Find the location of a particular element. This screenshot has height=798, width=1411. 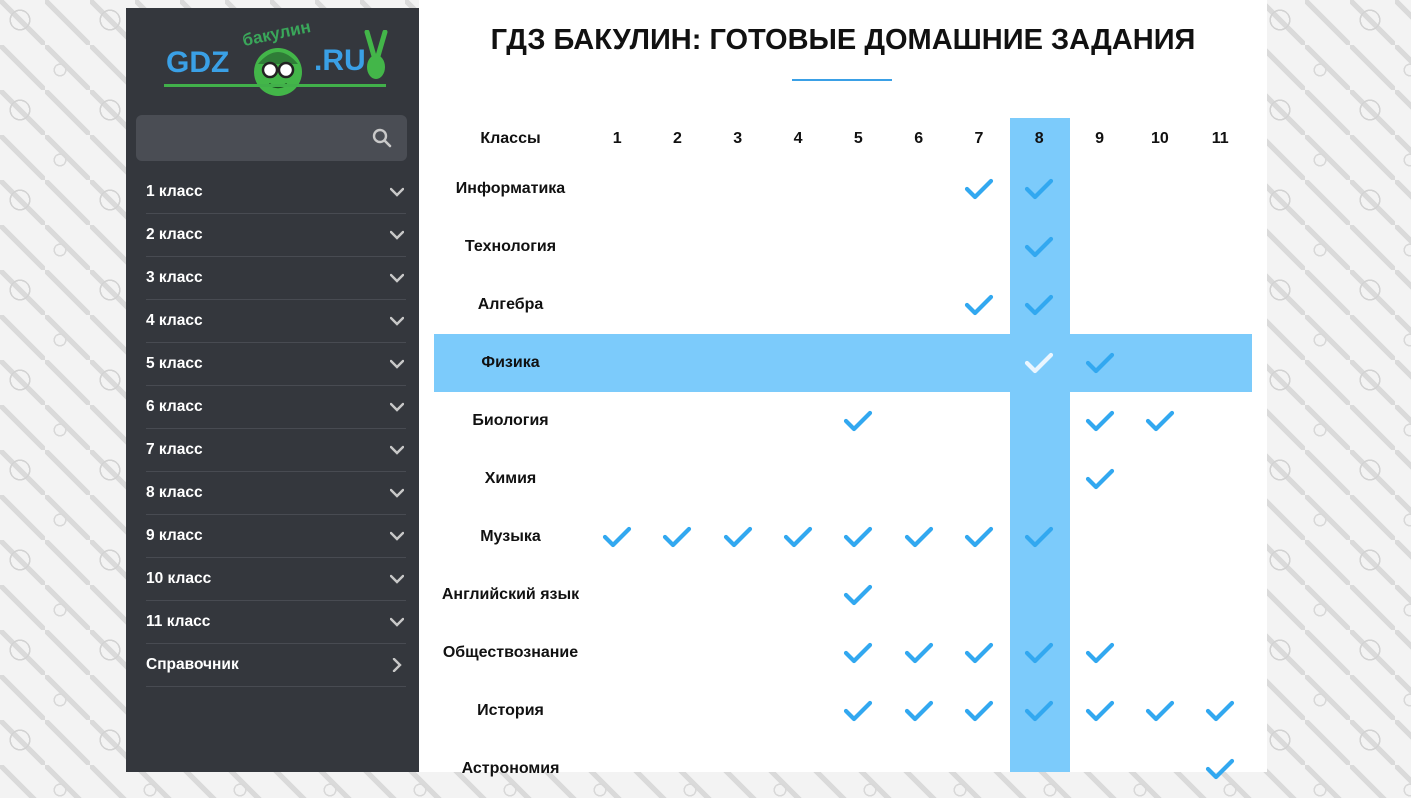

class-header-1: 1 is located at coordinates (617, 139).